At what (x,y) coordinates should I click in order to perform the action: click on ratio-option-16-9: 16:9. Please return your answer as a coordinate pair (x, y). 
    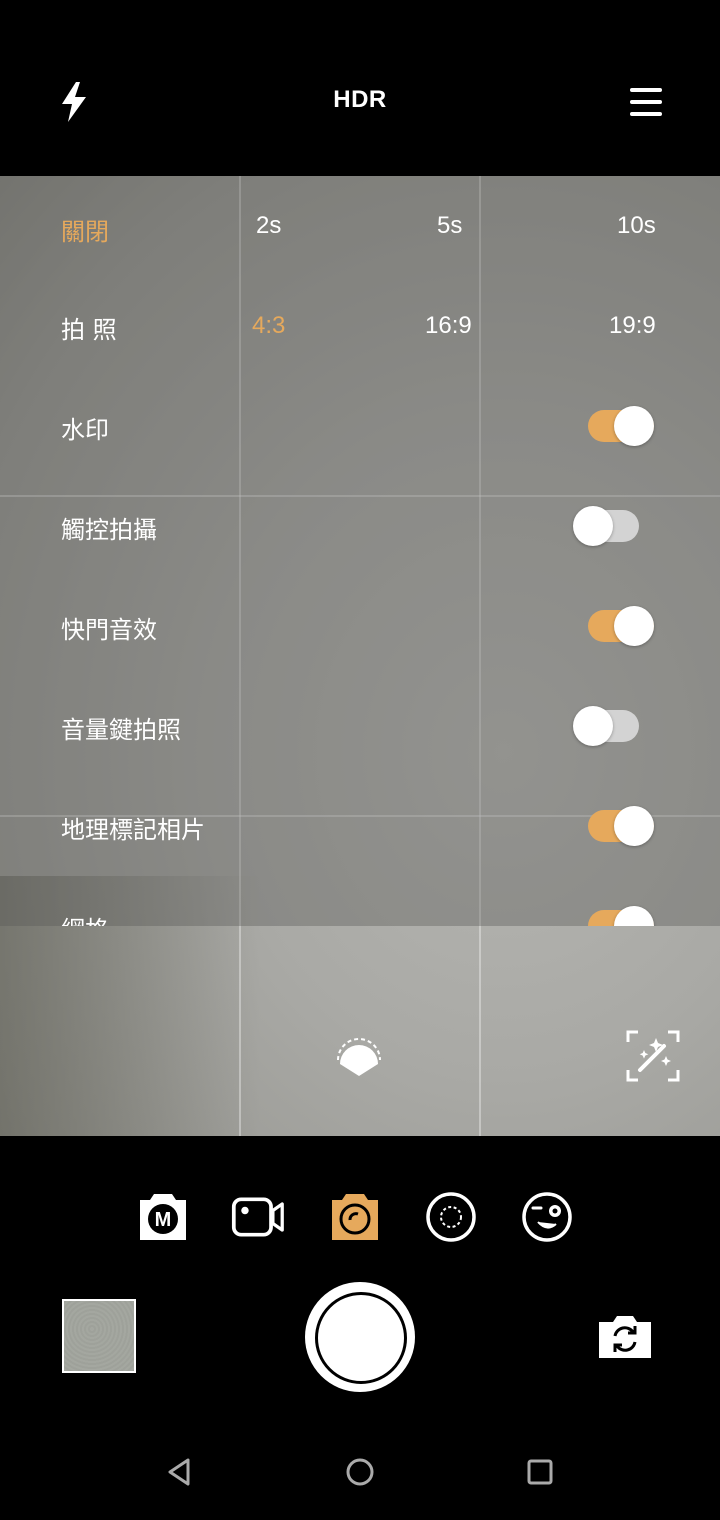
    Looking at the image, I should click on (448, 326).